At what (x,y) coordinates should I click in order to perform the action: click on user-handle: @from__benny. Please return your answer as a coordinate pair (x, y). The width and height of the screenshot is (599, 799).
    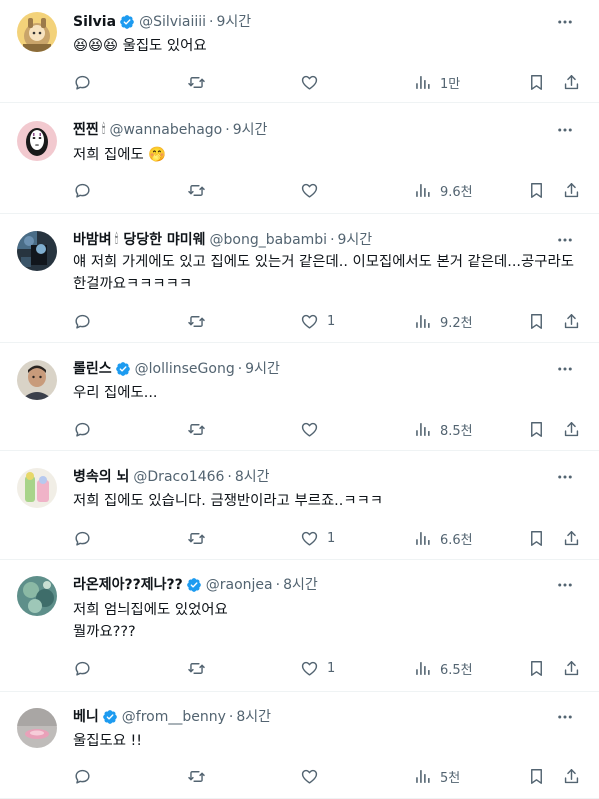
    Looking at the image, I should click on (174, 717).